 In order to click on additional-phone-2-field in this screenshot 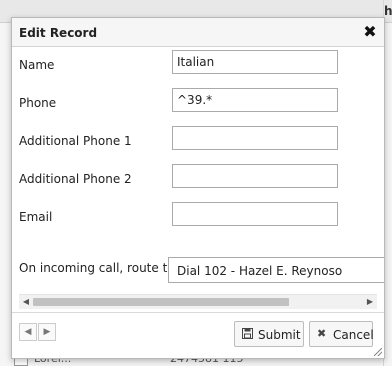, I will do `click(255, 176)`.